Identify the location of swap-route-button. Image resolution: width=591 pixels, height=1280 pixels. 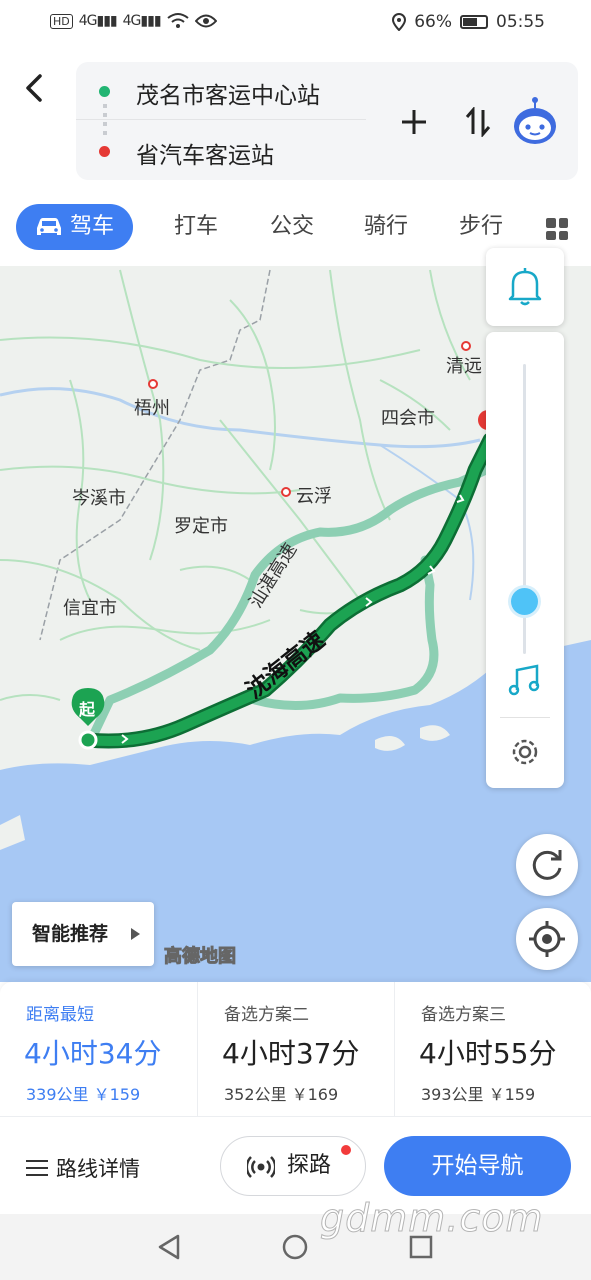
(478, 122).